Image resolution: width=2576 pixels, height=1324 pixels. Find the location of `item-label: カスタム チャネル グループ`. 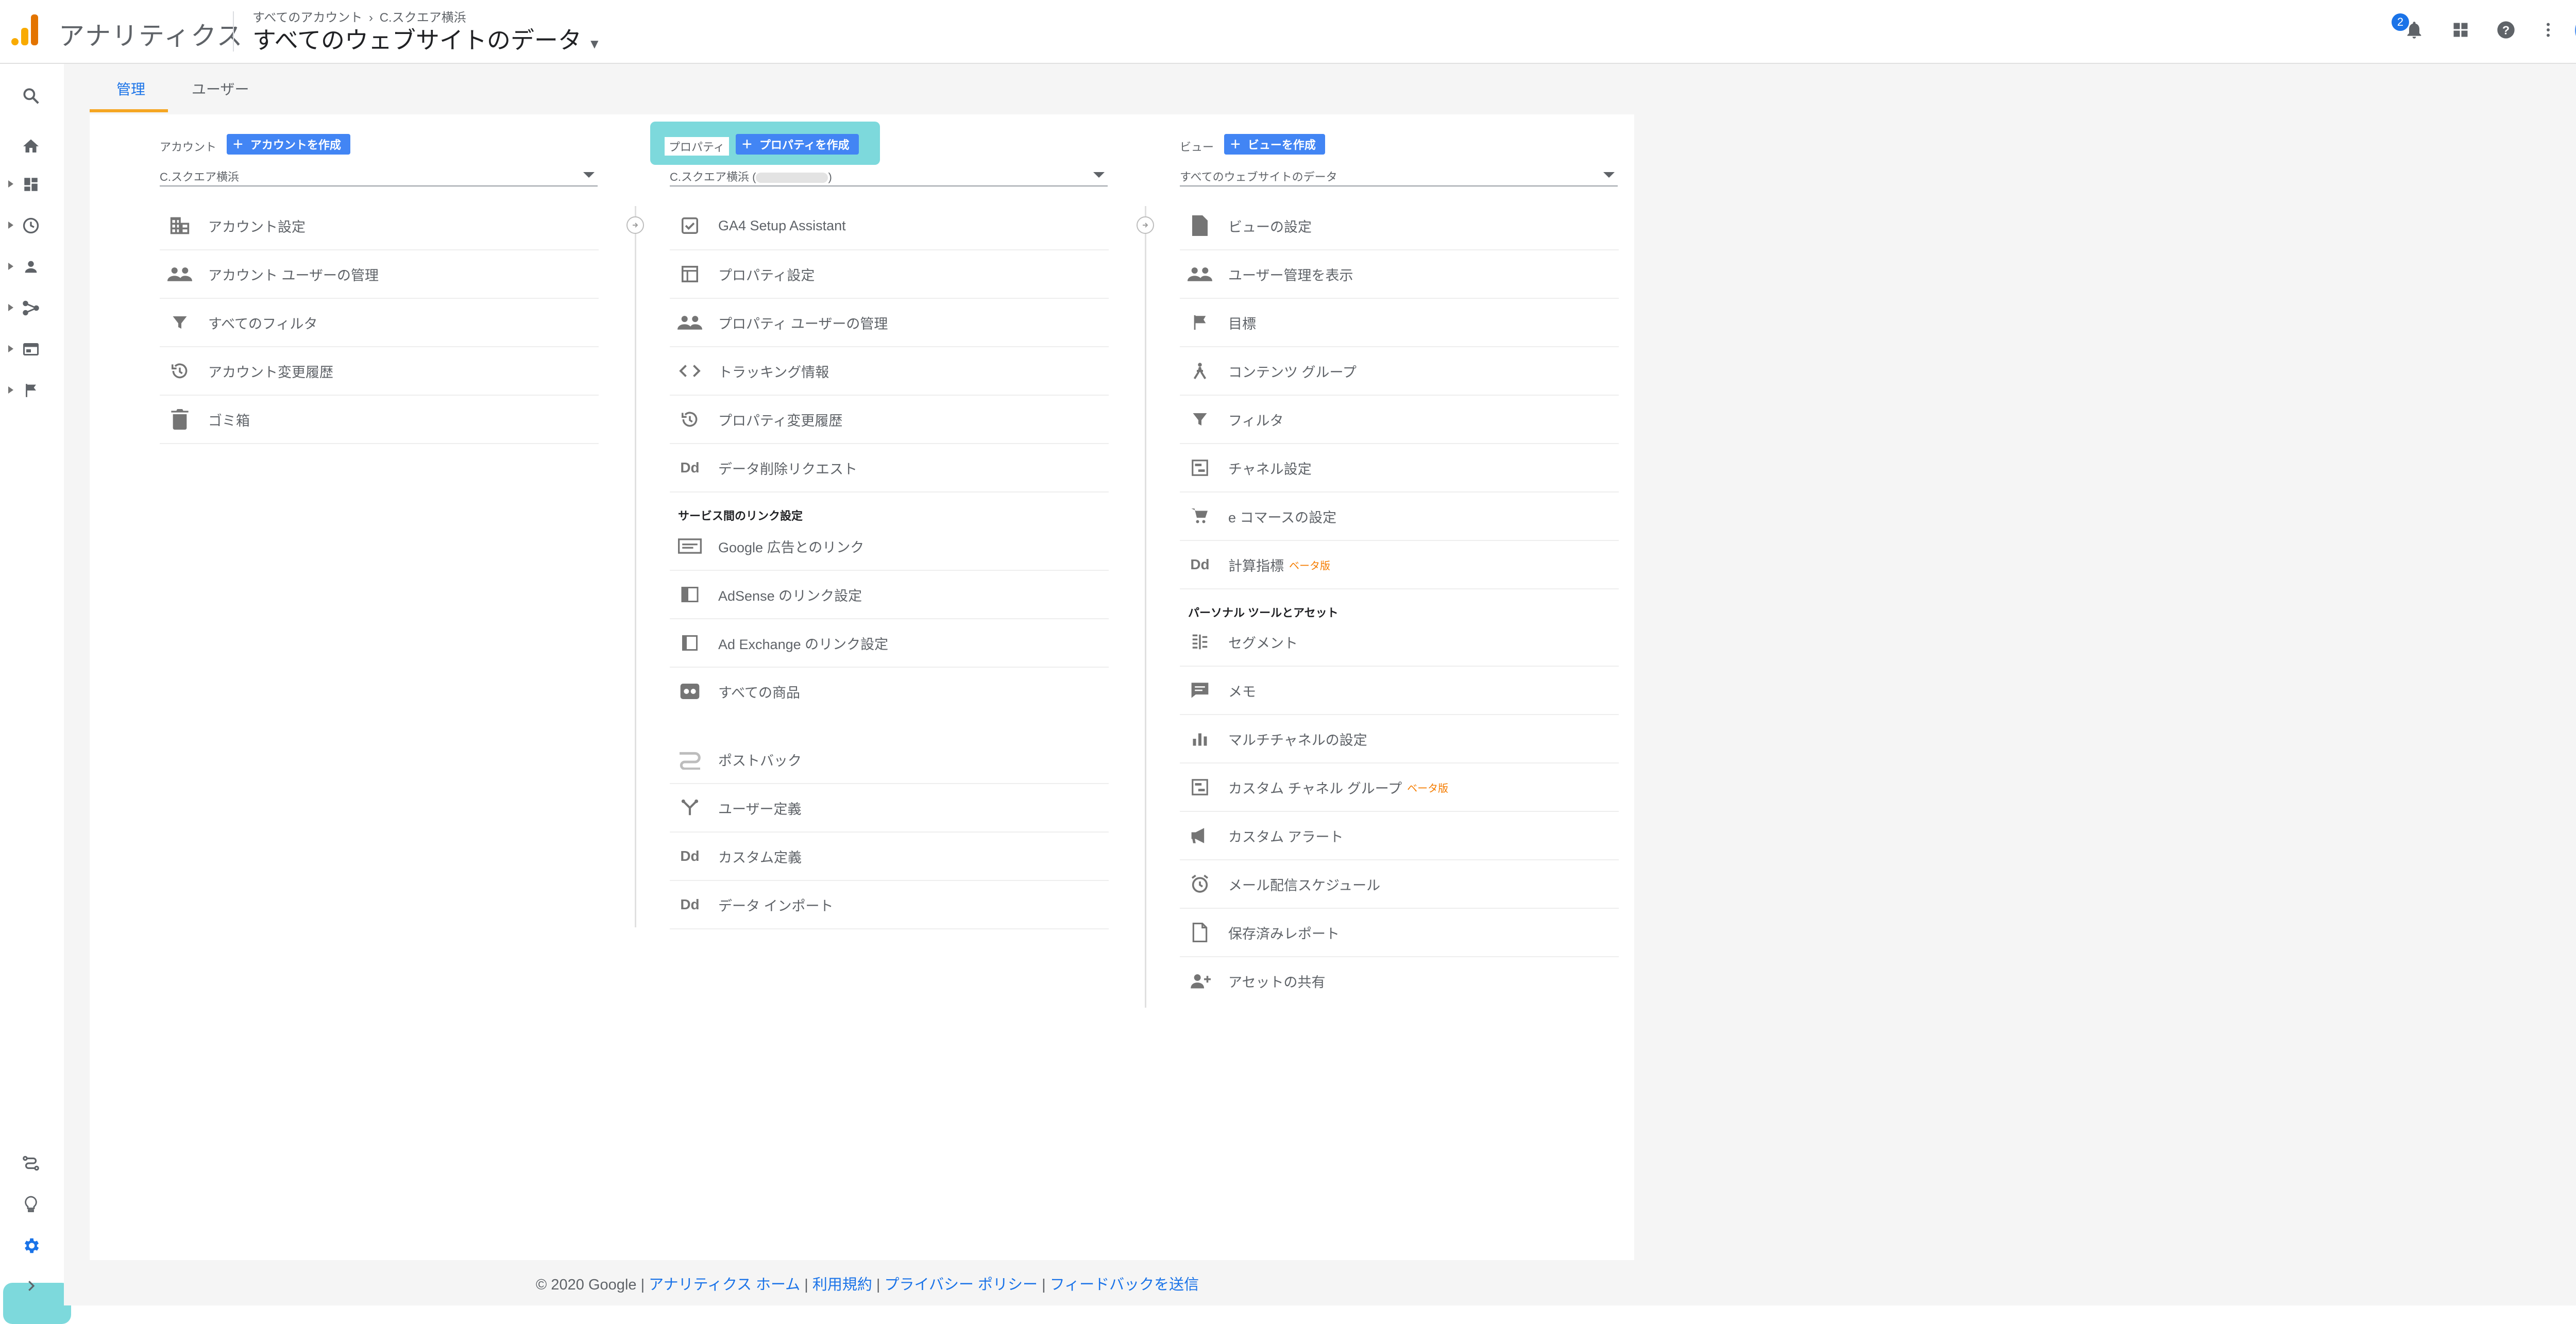

item-label: カスタム チャネル グループ is located at coordinates (1315, 788).